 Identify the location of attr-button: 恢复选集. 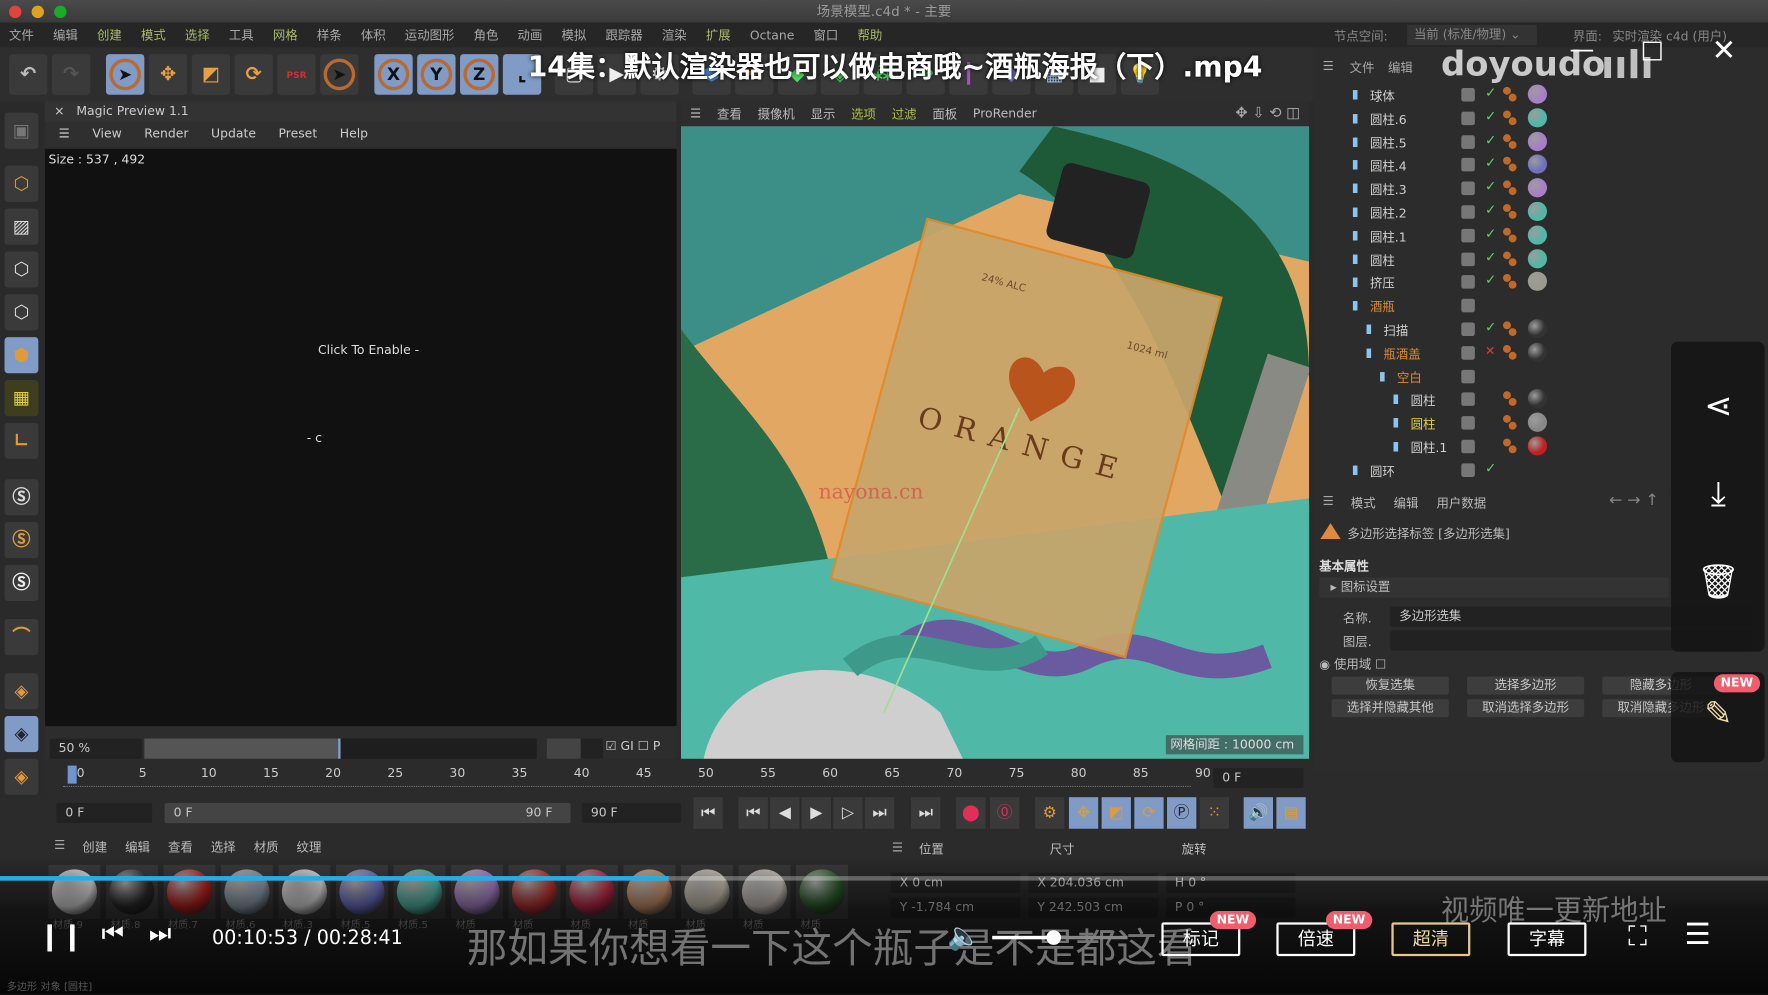
(1390, 685).